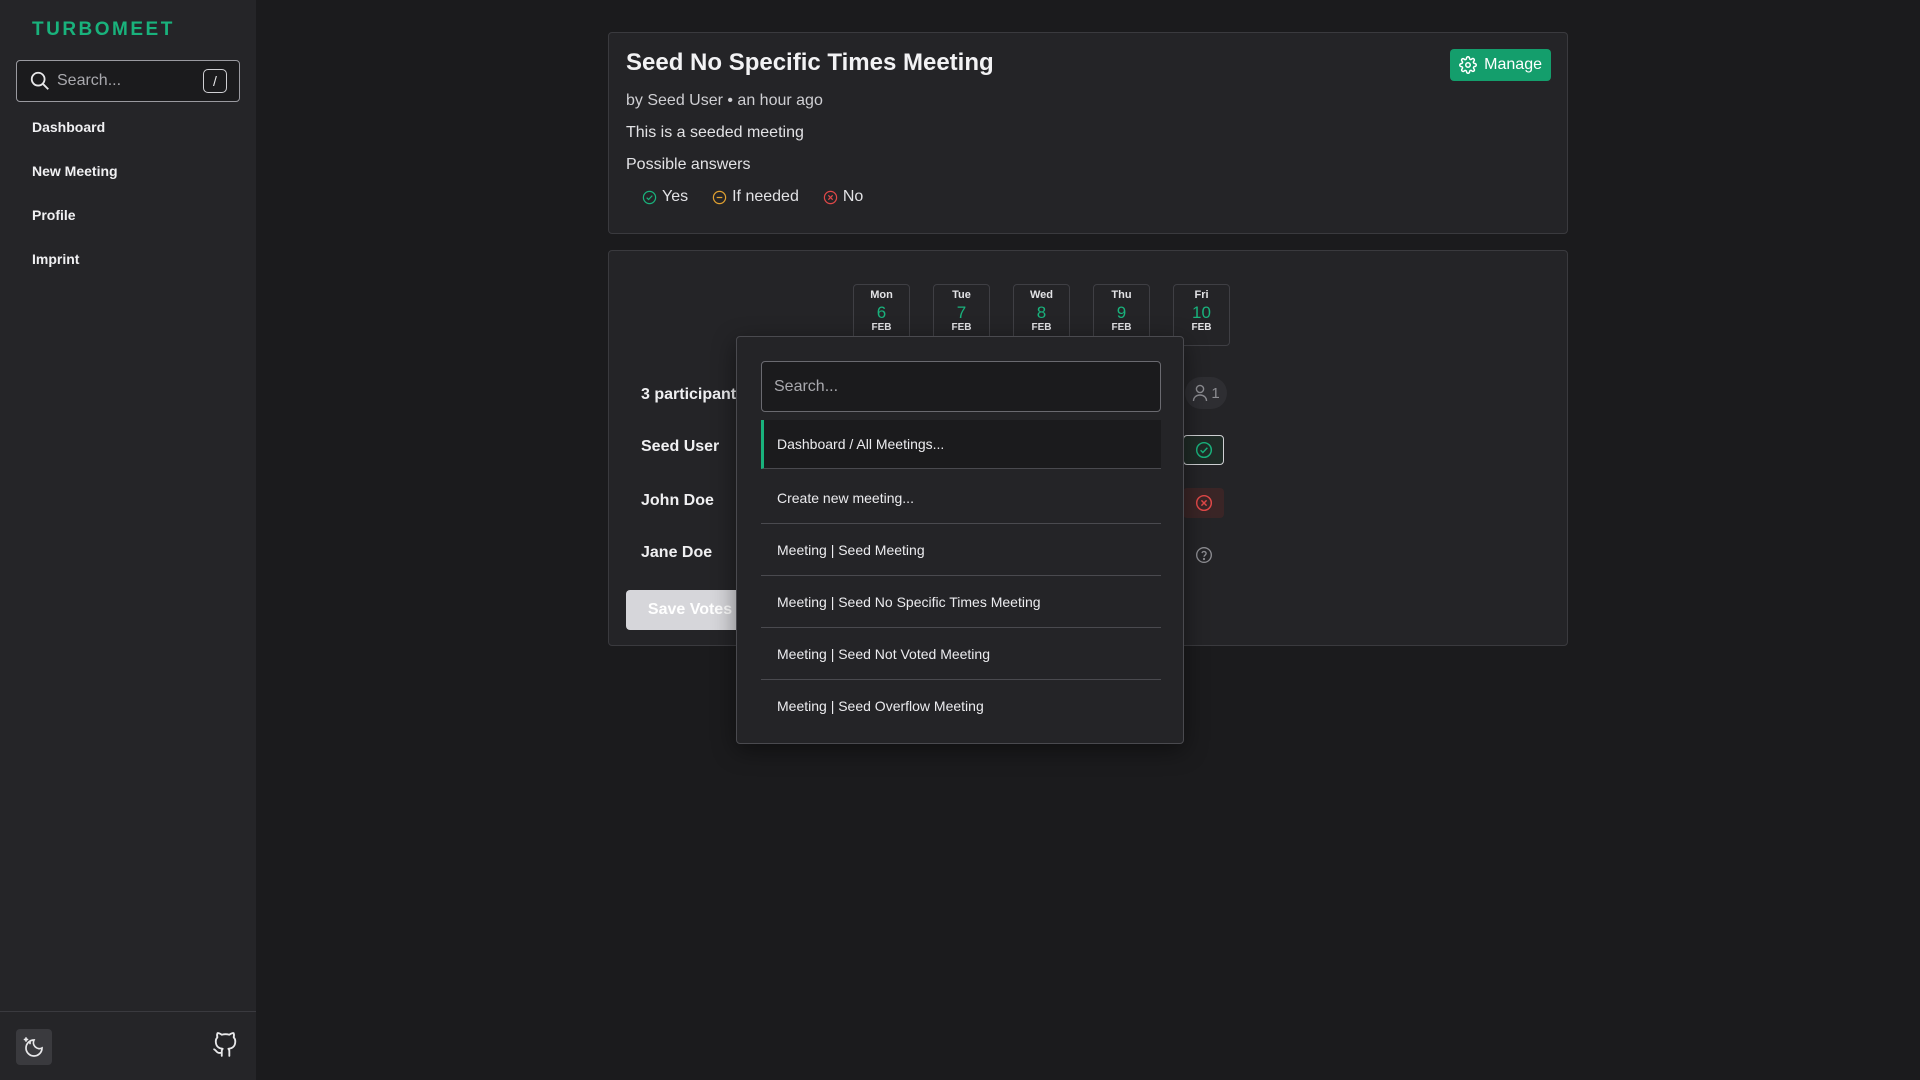 The width and height of the screenshot is (1920, 1080). What do you see at coordinates (75, 140) in the screenshot?
I see `sidebar-item-dashboard: Dashboard` at bounding box center [75, 140].